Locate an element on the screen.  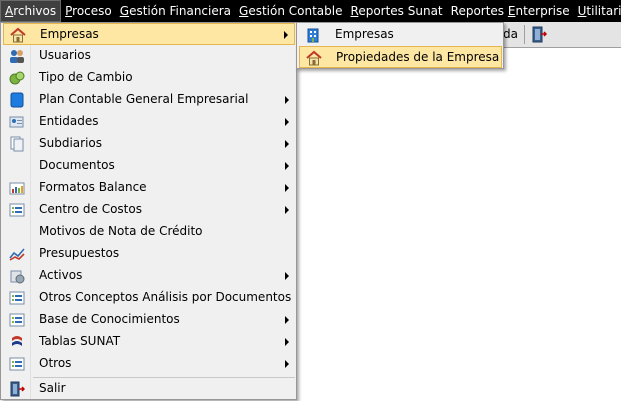
menu-item-usuarios: Usuarios is located at coordinates (149, 56).